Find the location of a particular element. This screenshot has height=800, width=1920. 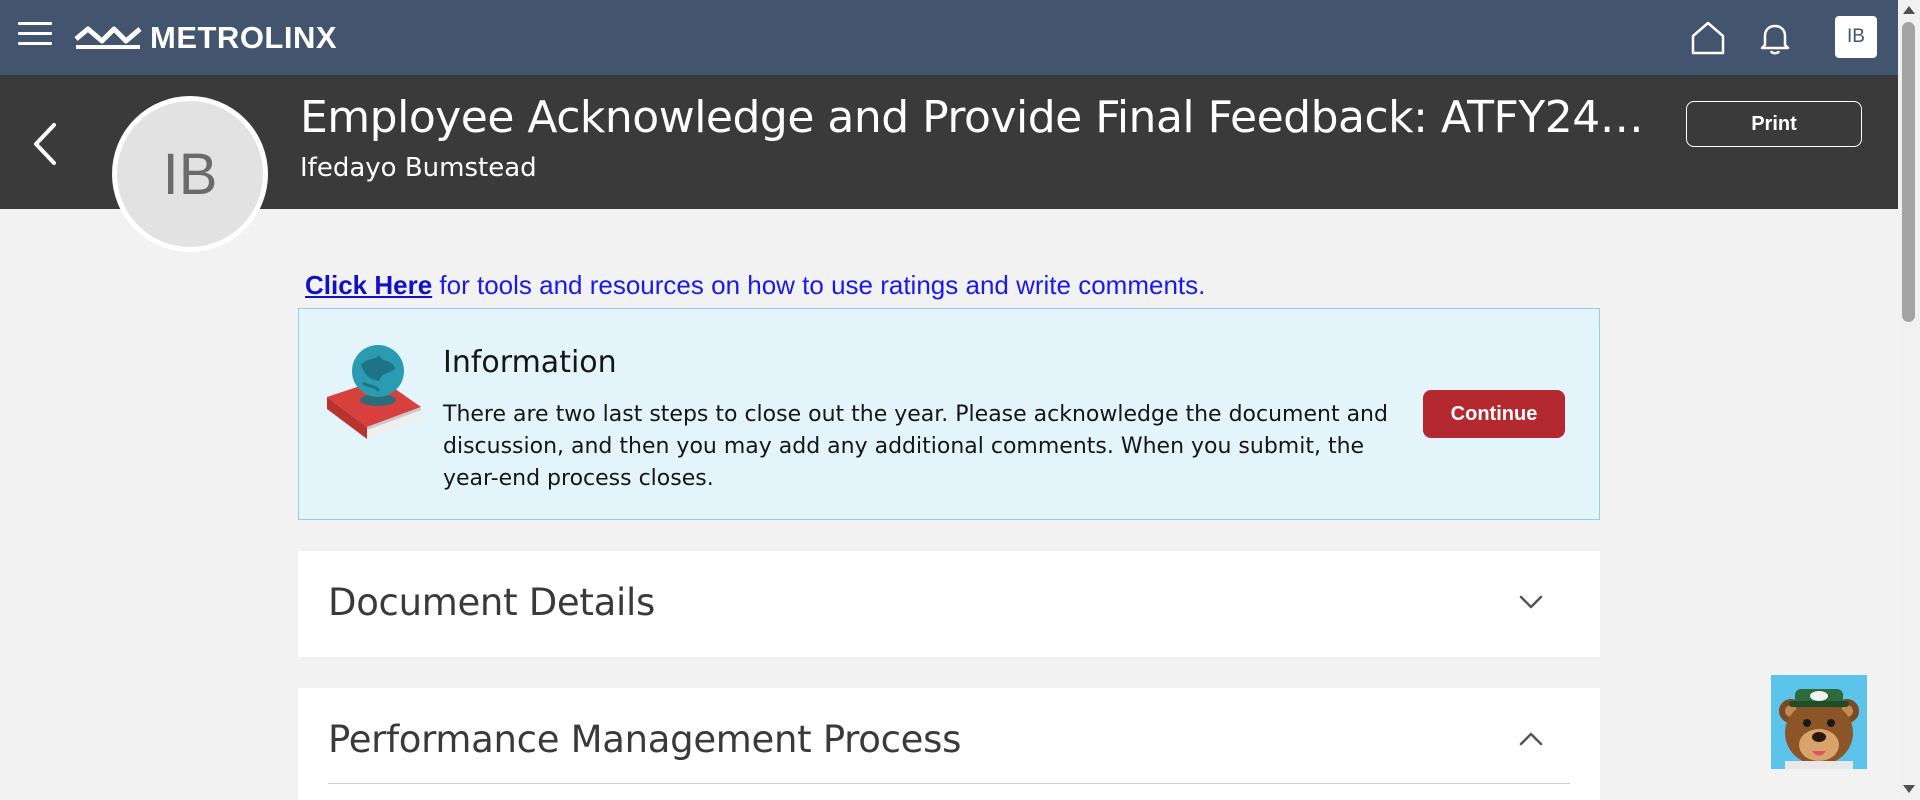

hamburger-menu-icon is located at coordinates (35, 37).